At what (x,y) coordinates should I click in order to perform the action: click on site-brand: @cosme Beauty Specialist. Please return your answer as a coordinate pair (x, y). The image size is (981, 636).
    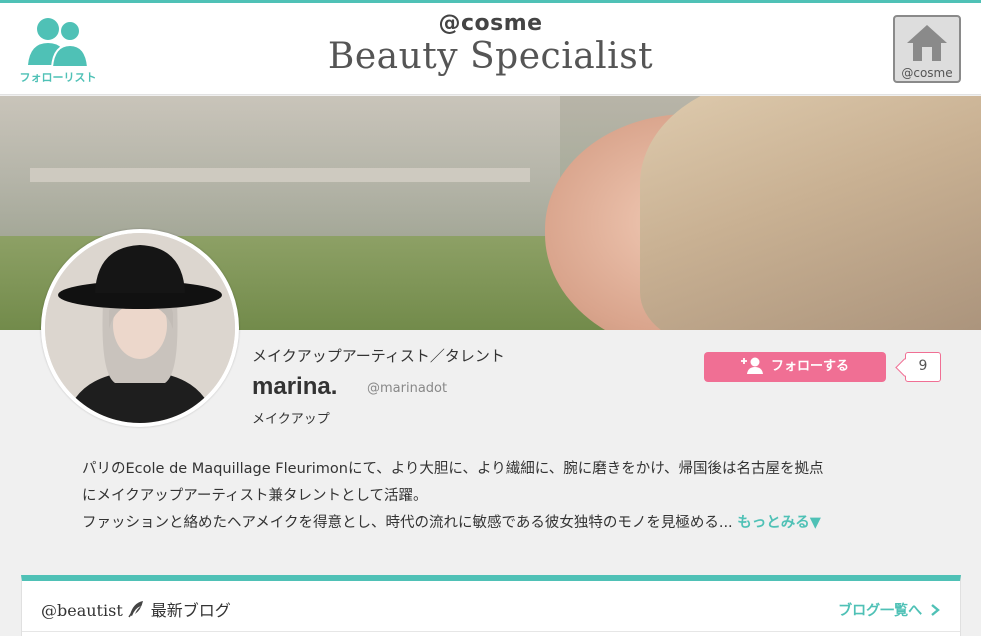
    Looking at the image, I should click on (490, 44).